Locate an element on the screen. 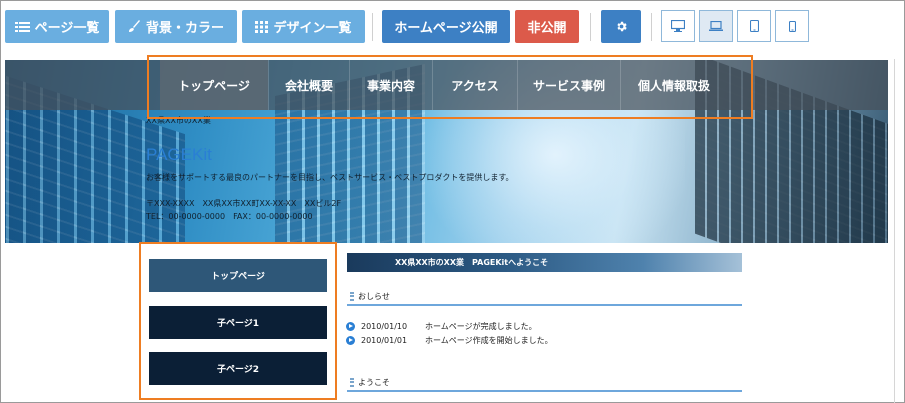  page-title: XX県XX市のXX業 PAGEKitへようこそ is located at coordinates (544, 262).